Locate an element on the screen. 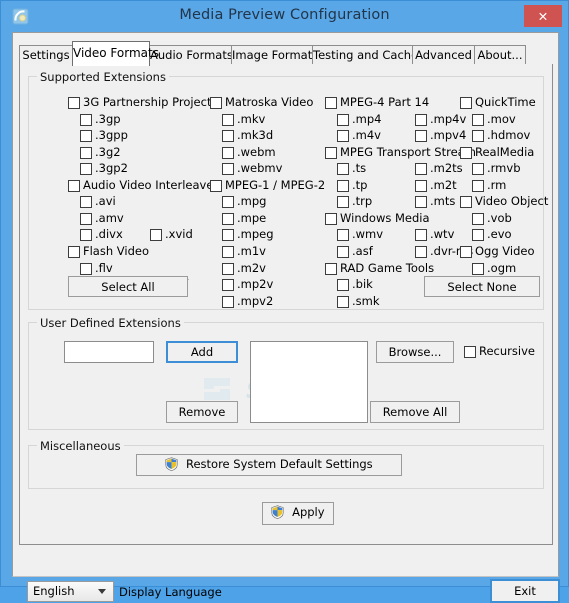 This screenshot has width=569, height=603. checkbox-label: Video Object is located at coordinates (512, 201).